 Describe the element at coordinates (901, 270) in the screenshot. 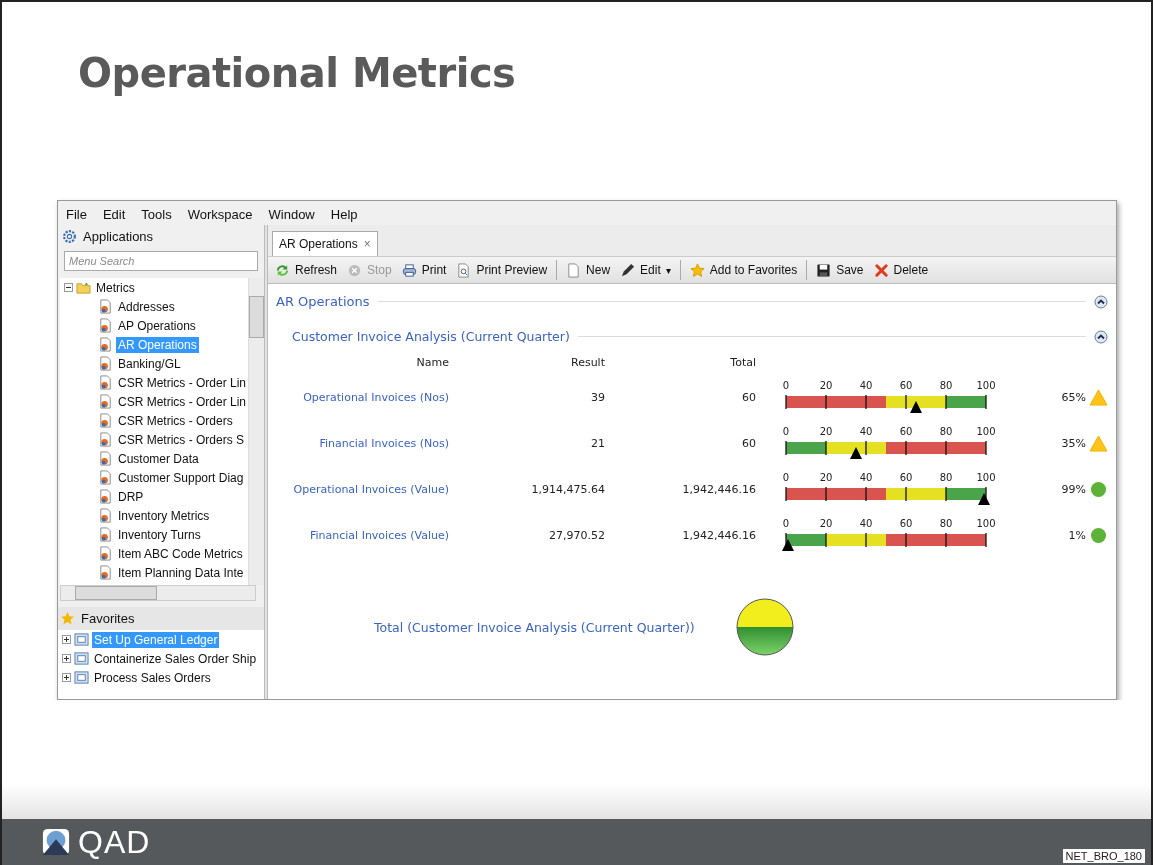

I see `toolbar-button: Delete` at that location.